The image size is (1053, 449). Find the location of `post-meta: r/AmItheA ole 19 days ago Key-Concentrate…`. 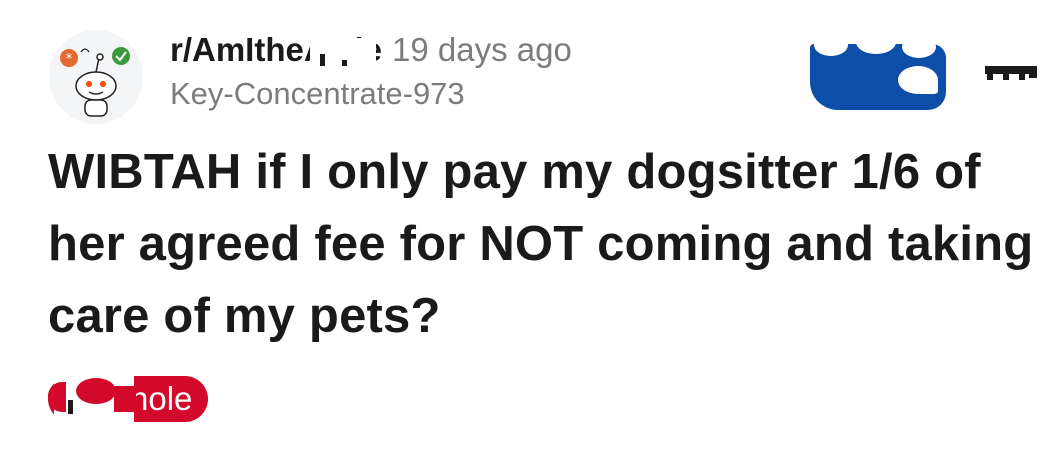

post-meta: r/AmItheA ole 19 days ago Key-Concentrate… is located at coordinates (371, 72).